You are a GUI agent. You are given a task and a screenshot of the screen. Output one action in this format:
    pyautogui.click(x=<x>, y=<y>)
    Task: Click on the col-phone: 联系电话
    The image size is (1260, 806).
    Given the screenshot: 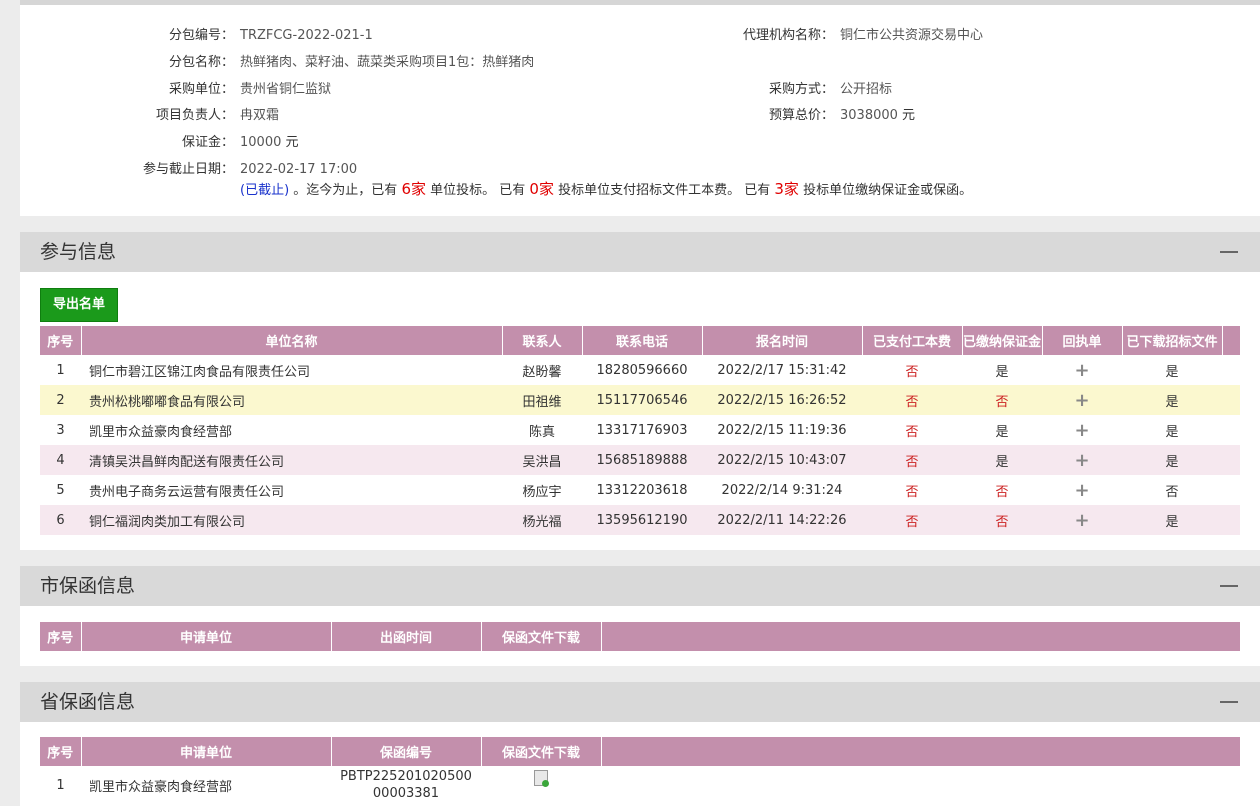 What is the action you would take?
    pyautogui.click(x=642, y=340)
    